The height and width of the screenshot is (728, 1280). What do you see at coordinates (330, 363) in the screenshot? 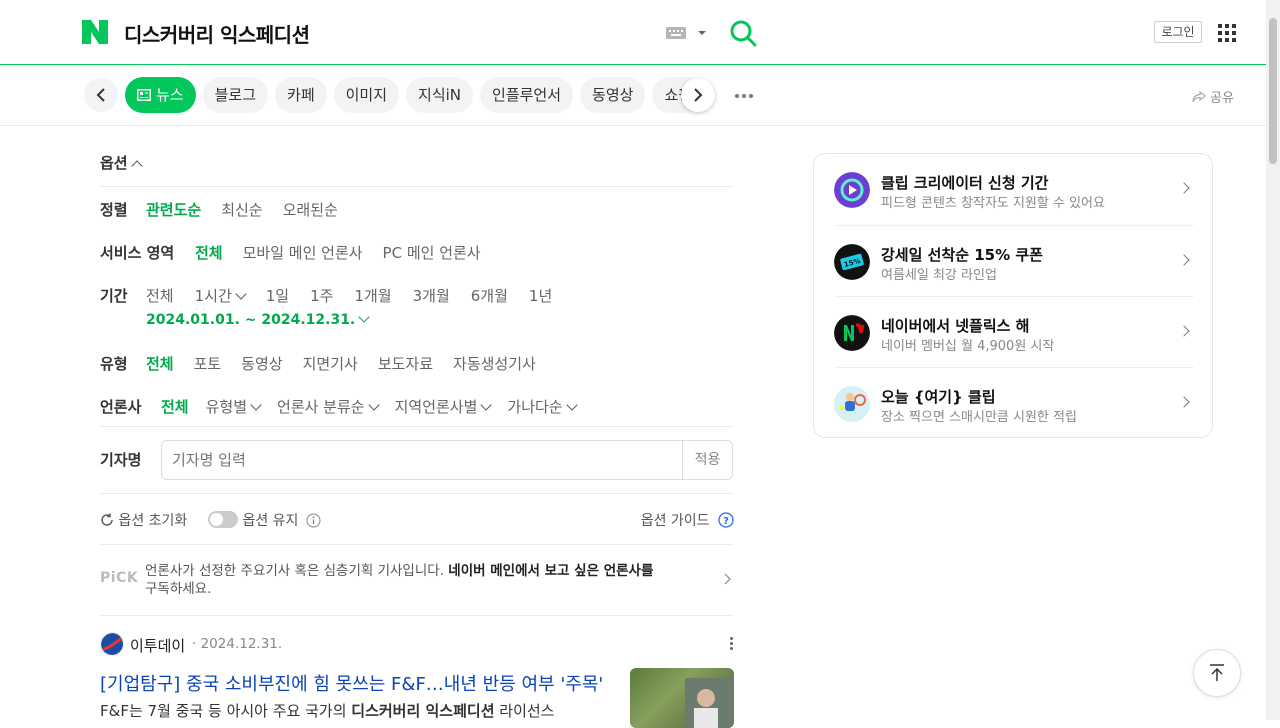
I see `type-print: 지면기사` at bounding box center [330, 363].